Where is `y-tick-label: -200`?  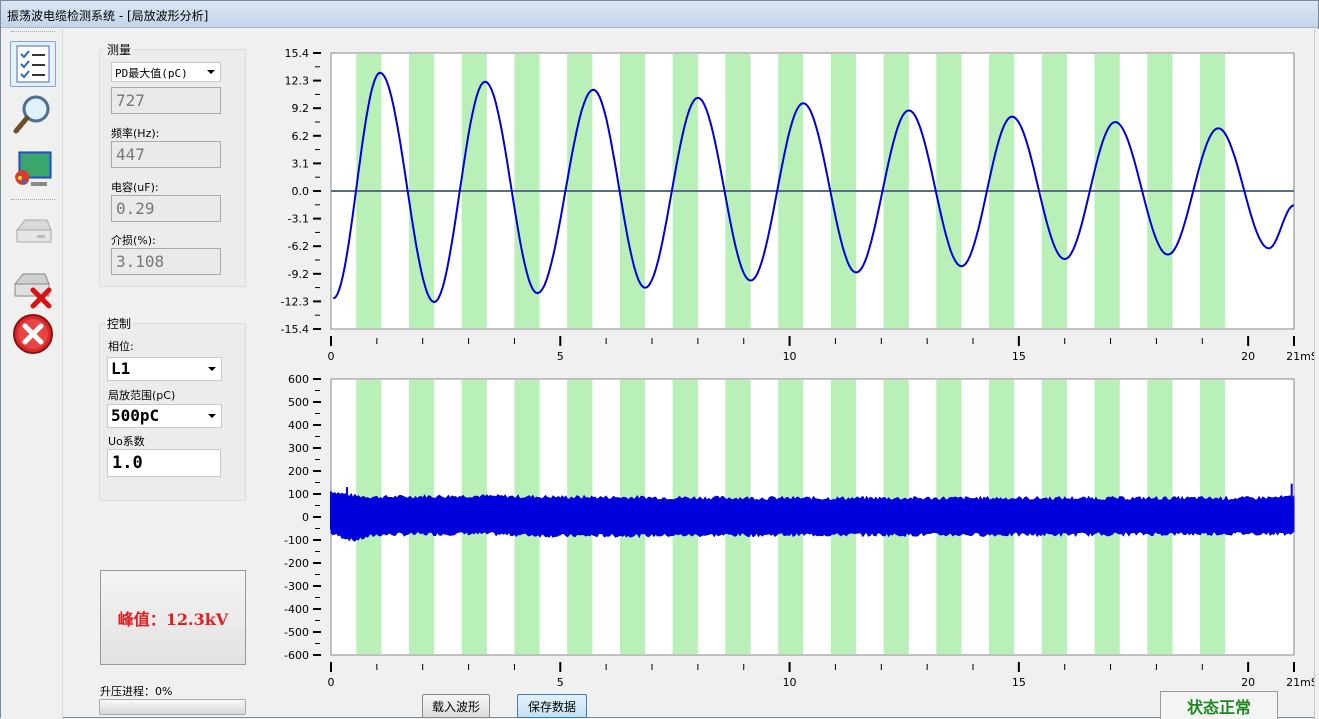 y-tick-label: -200 is located at coordinates (296, 563).